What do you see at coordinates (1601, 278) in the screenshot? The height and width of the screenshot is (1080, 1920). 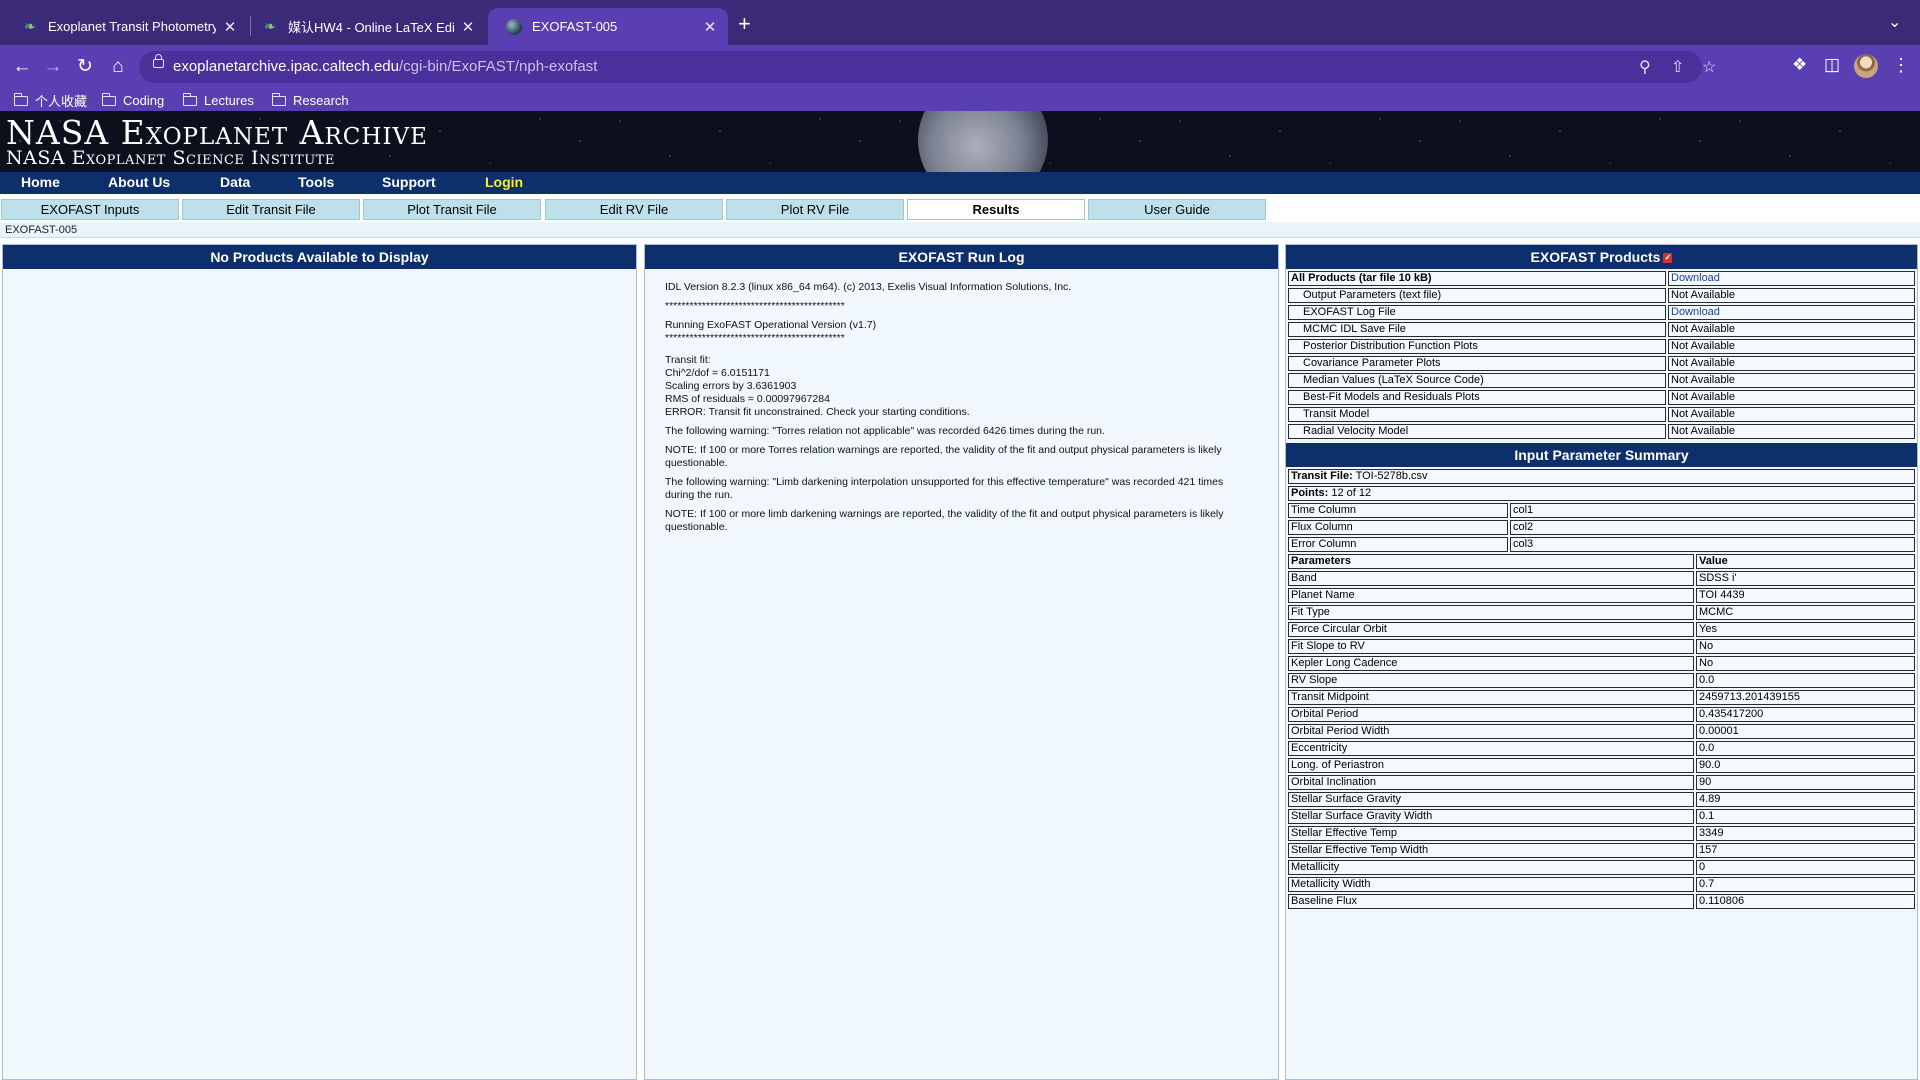 I see `table-row: All Products (tar file 10 kB) Download` at bounding box center [1601, 278].